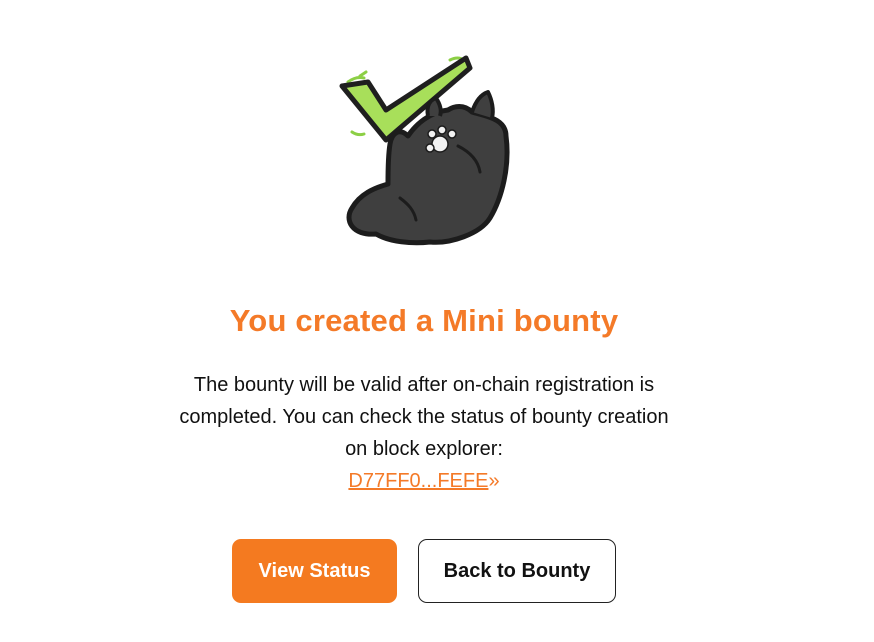 The image size is (874, 642). Describe the element at coordinates (418, 481) in the screenshot. I see `block-explorer-link: D77FF0...FEFE` at that location.